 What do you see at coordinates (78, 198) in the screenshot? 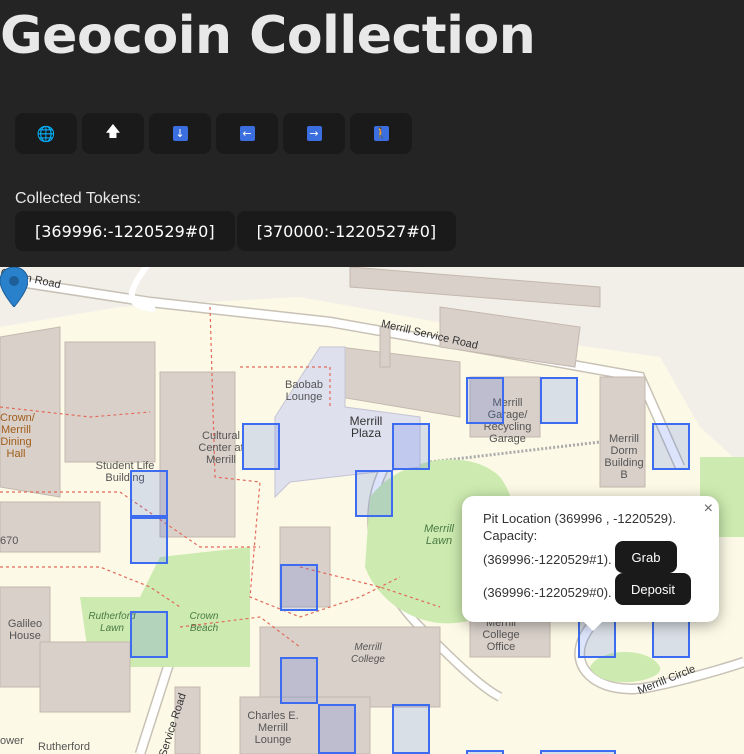
I see `collected-tokens-label: Collected Tokens:` at bounding box center [78, 198].